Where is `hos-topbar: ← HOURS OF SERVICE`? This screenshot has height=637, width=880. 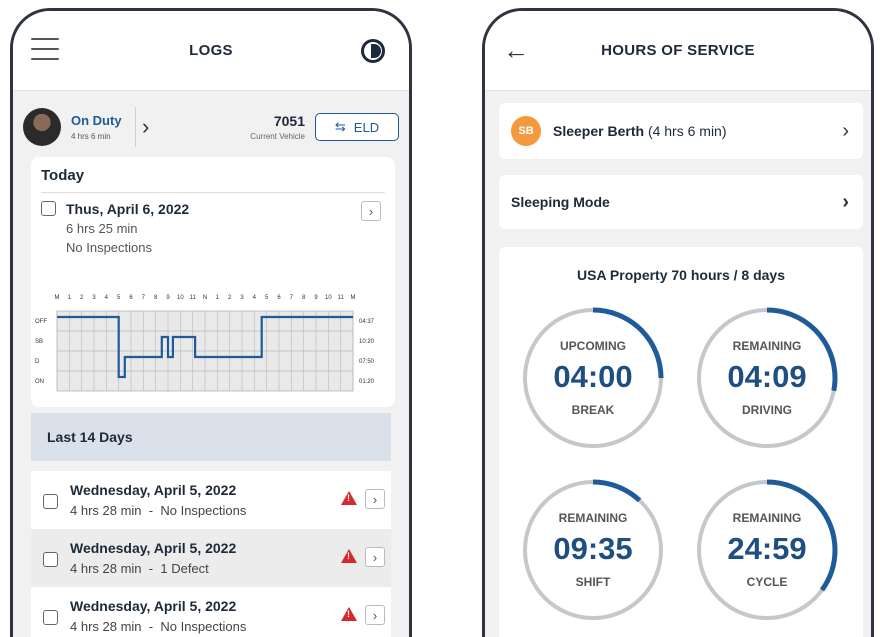 hos-topbar: ← HOURS OF SERVICE is located at coordinates (678, 51).